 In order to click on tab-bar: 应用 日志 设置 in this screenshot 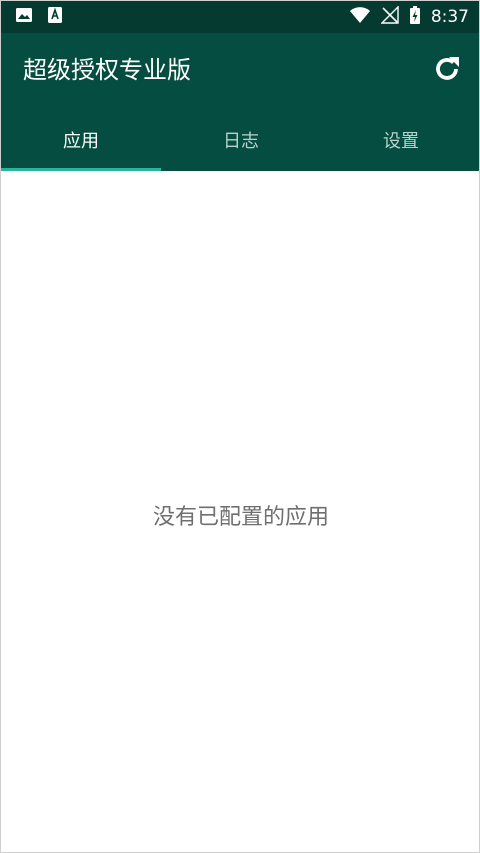, I will do `click(240, 140)`.